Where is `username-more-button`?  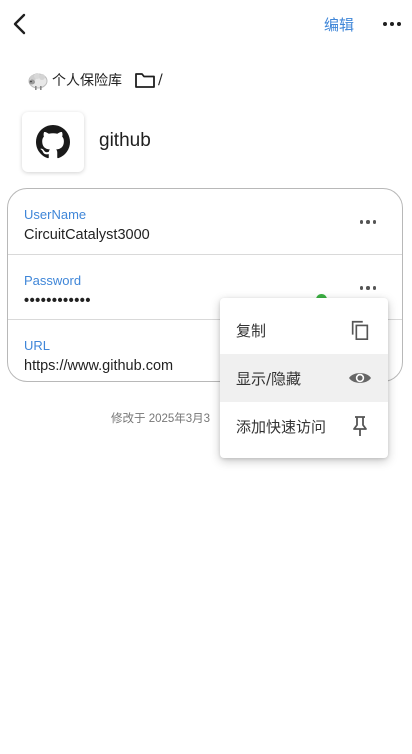 username-more-button is located at coordinates (368, 222).